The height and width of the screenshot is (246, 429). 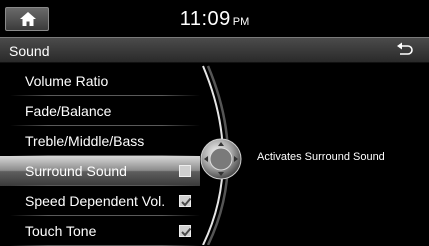 What do you see at coordinates (29, 51) in the screenshot?
I see `page-title: Sound` at bounding box center [29, 51].